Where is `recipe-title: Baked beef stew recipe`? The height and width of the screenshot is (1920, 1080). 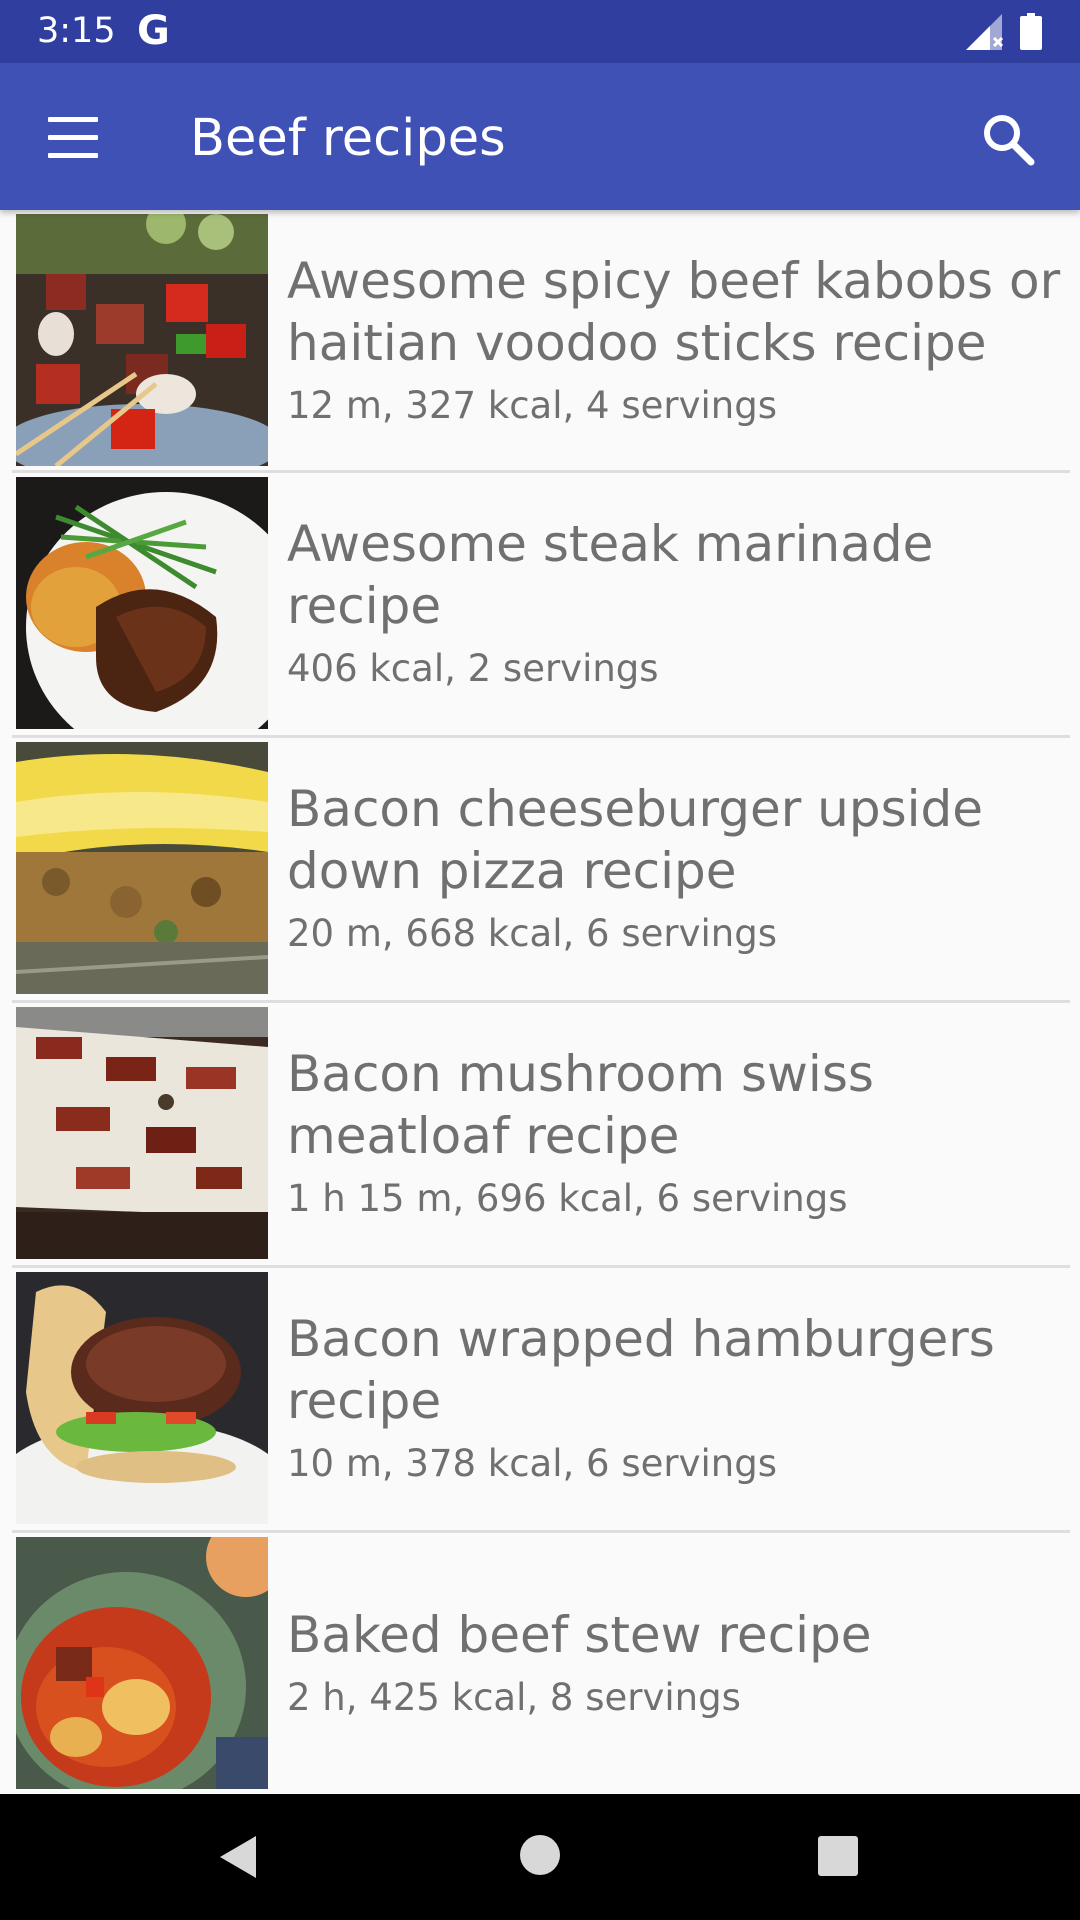
recipe-title: Baked beef stew recipe is located at coordinates (579, 1635).